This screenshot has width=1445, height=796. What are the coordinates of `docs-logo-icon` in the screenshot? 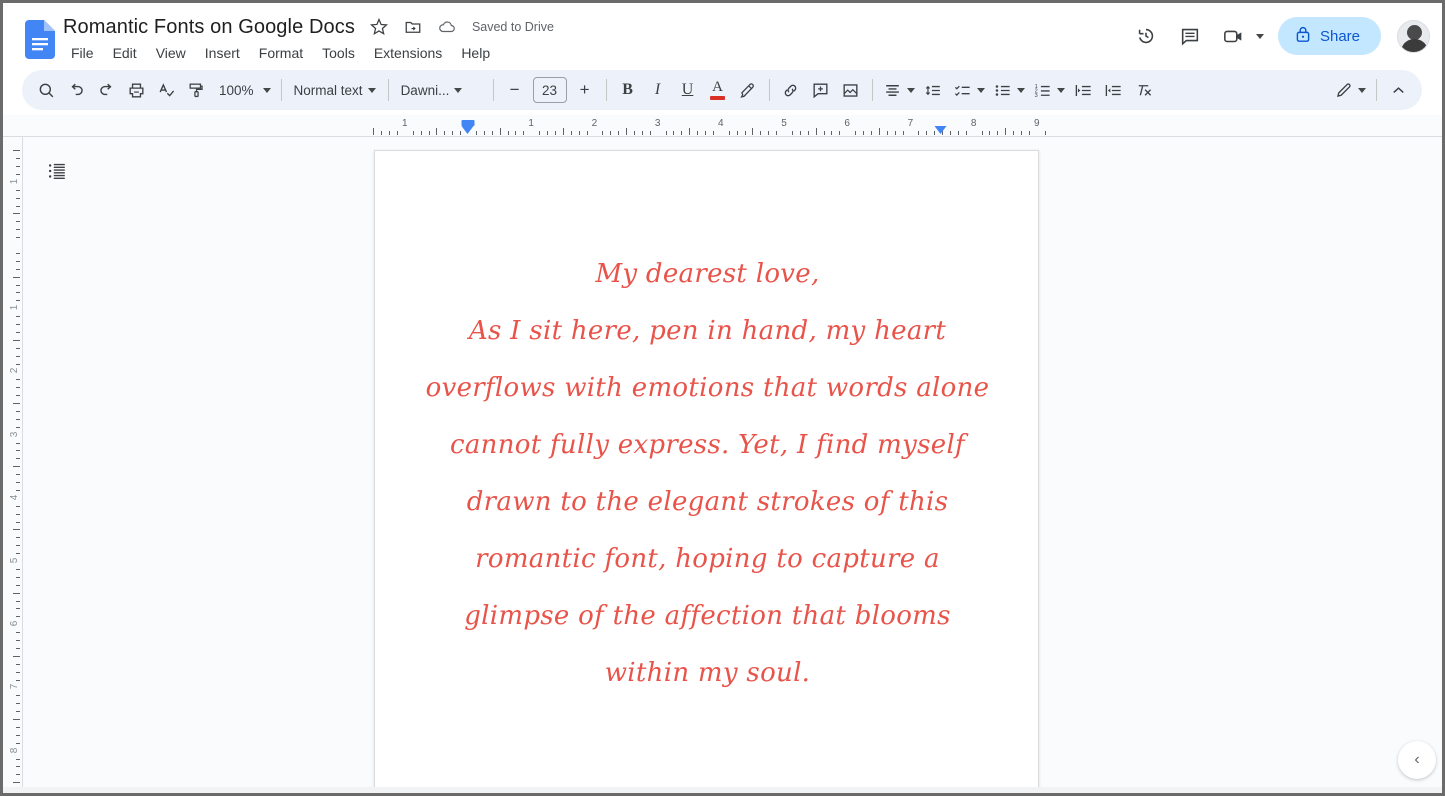 It's located at (40, 39).